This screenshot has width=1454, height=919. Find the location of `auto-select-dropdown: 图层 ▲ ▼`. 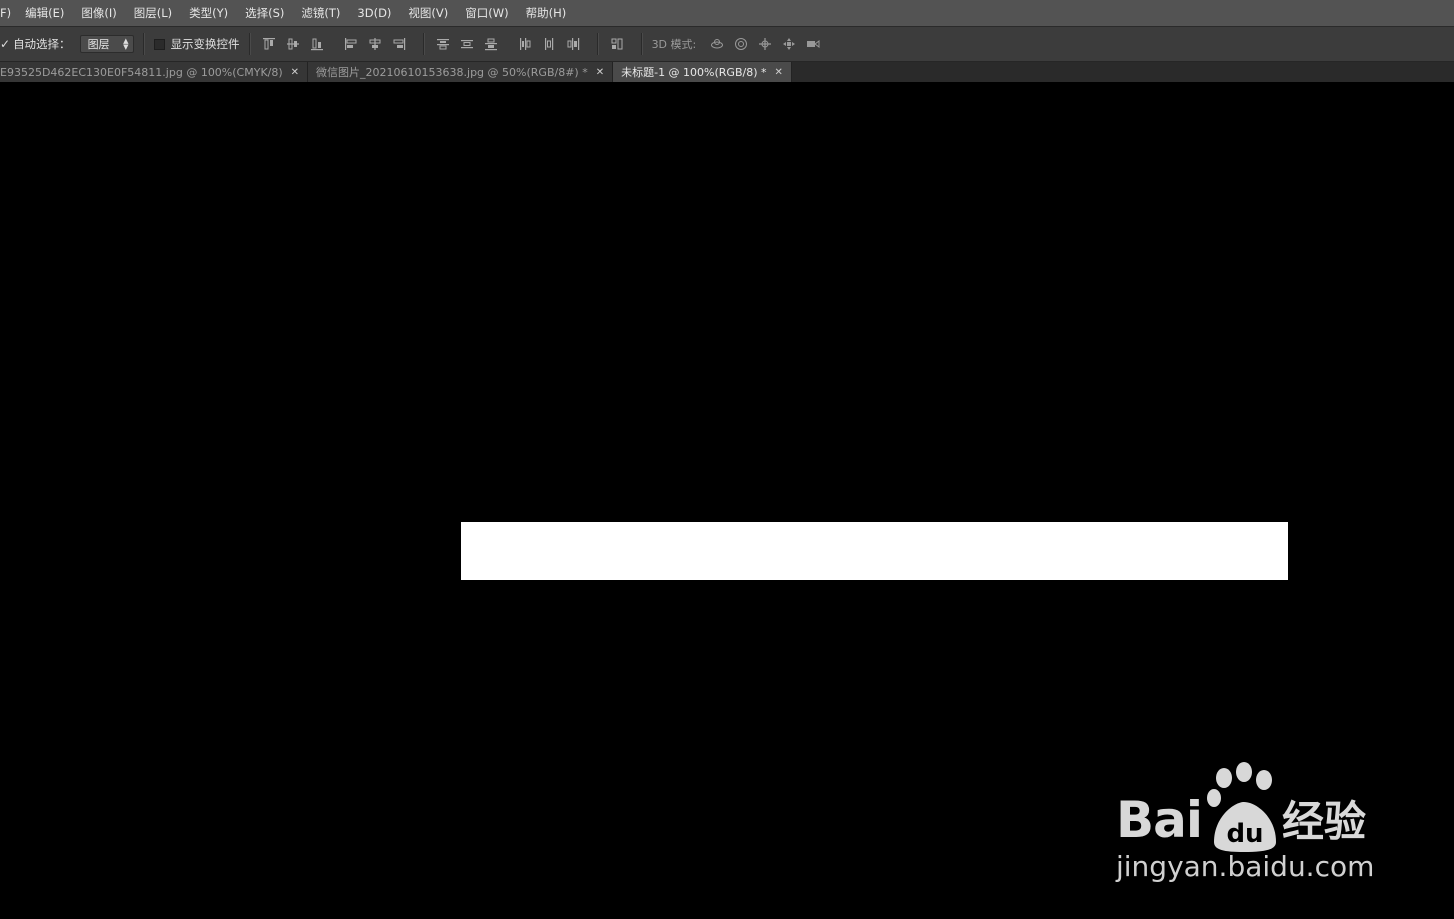

auto-select-dropdown: 图层 ▲ ▼ is located at coordinates (106, 44).